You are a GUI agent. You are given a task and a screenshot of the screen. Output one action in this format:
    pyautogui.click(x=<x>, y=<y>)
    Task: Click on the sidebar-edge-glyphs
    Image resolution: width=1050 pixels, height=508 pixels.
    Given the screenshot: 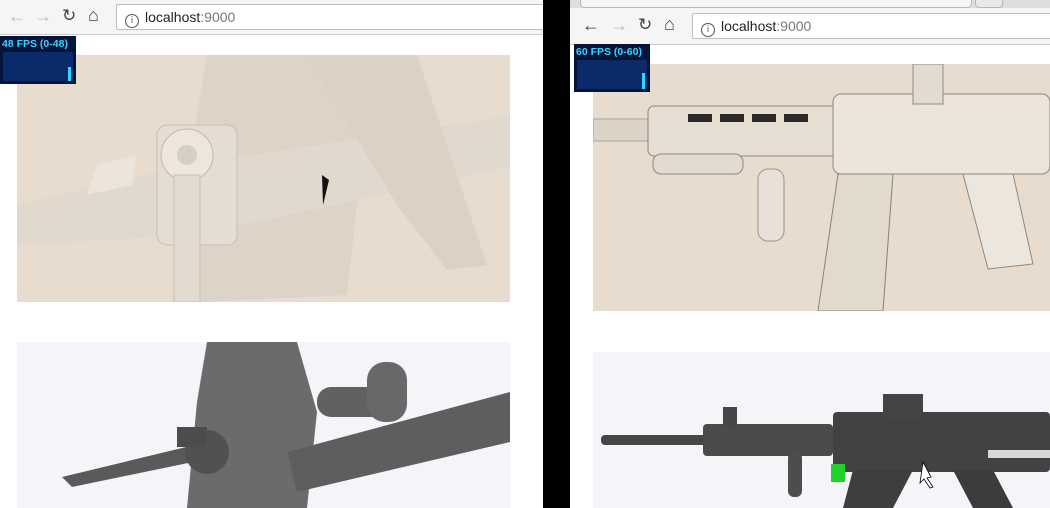 What is the action you would take?
    pyautogui.click(x=573, y=205)
    